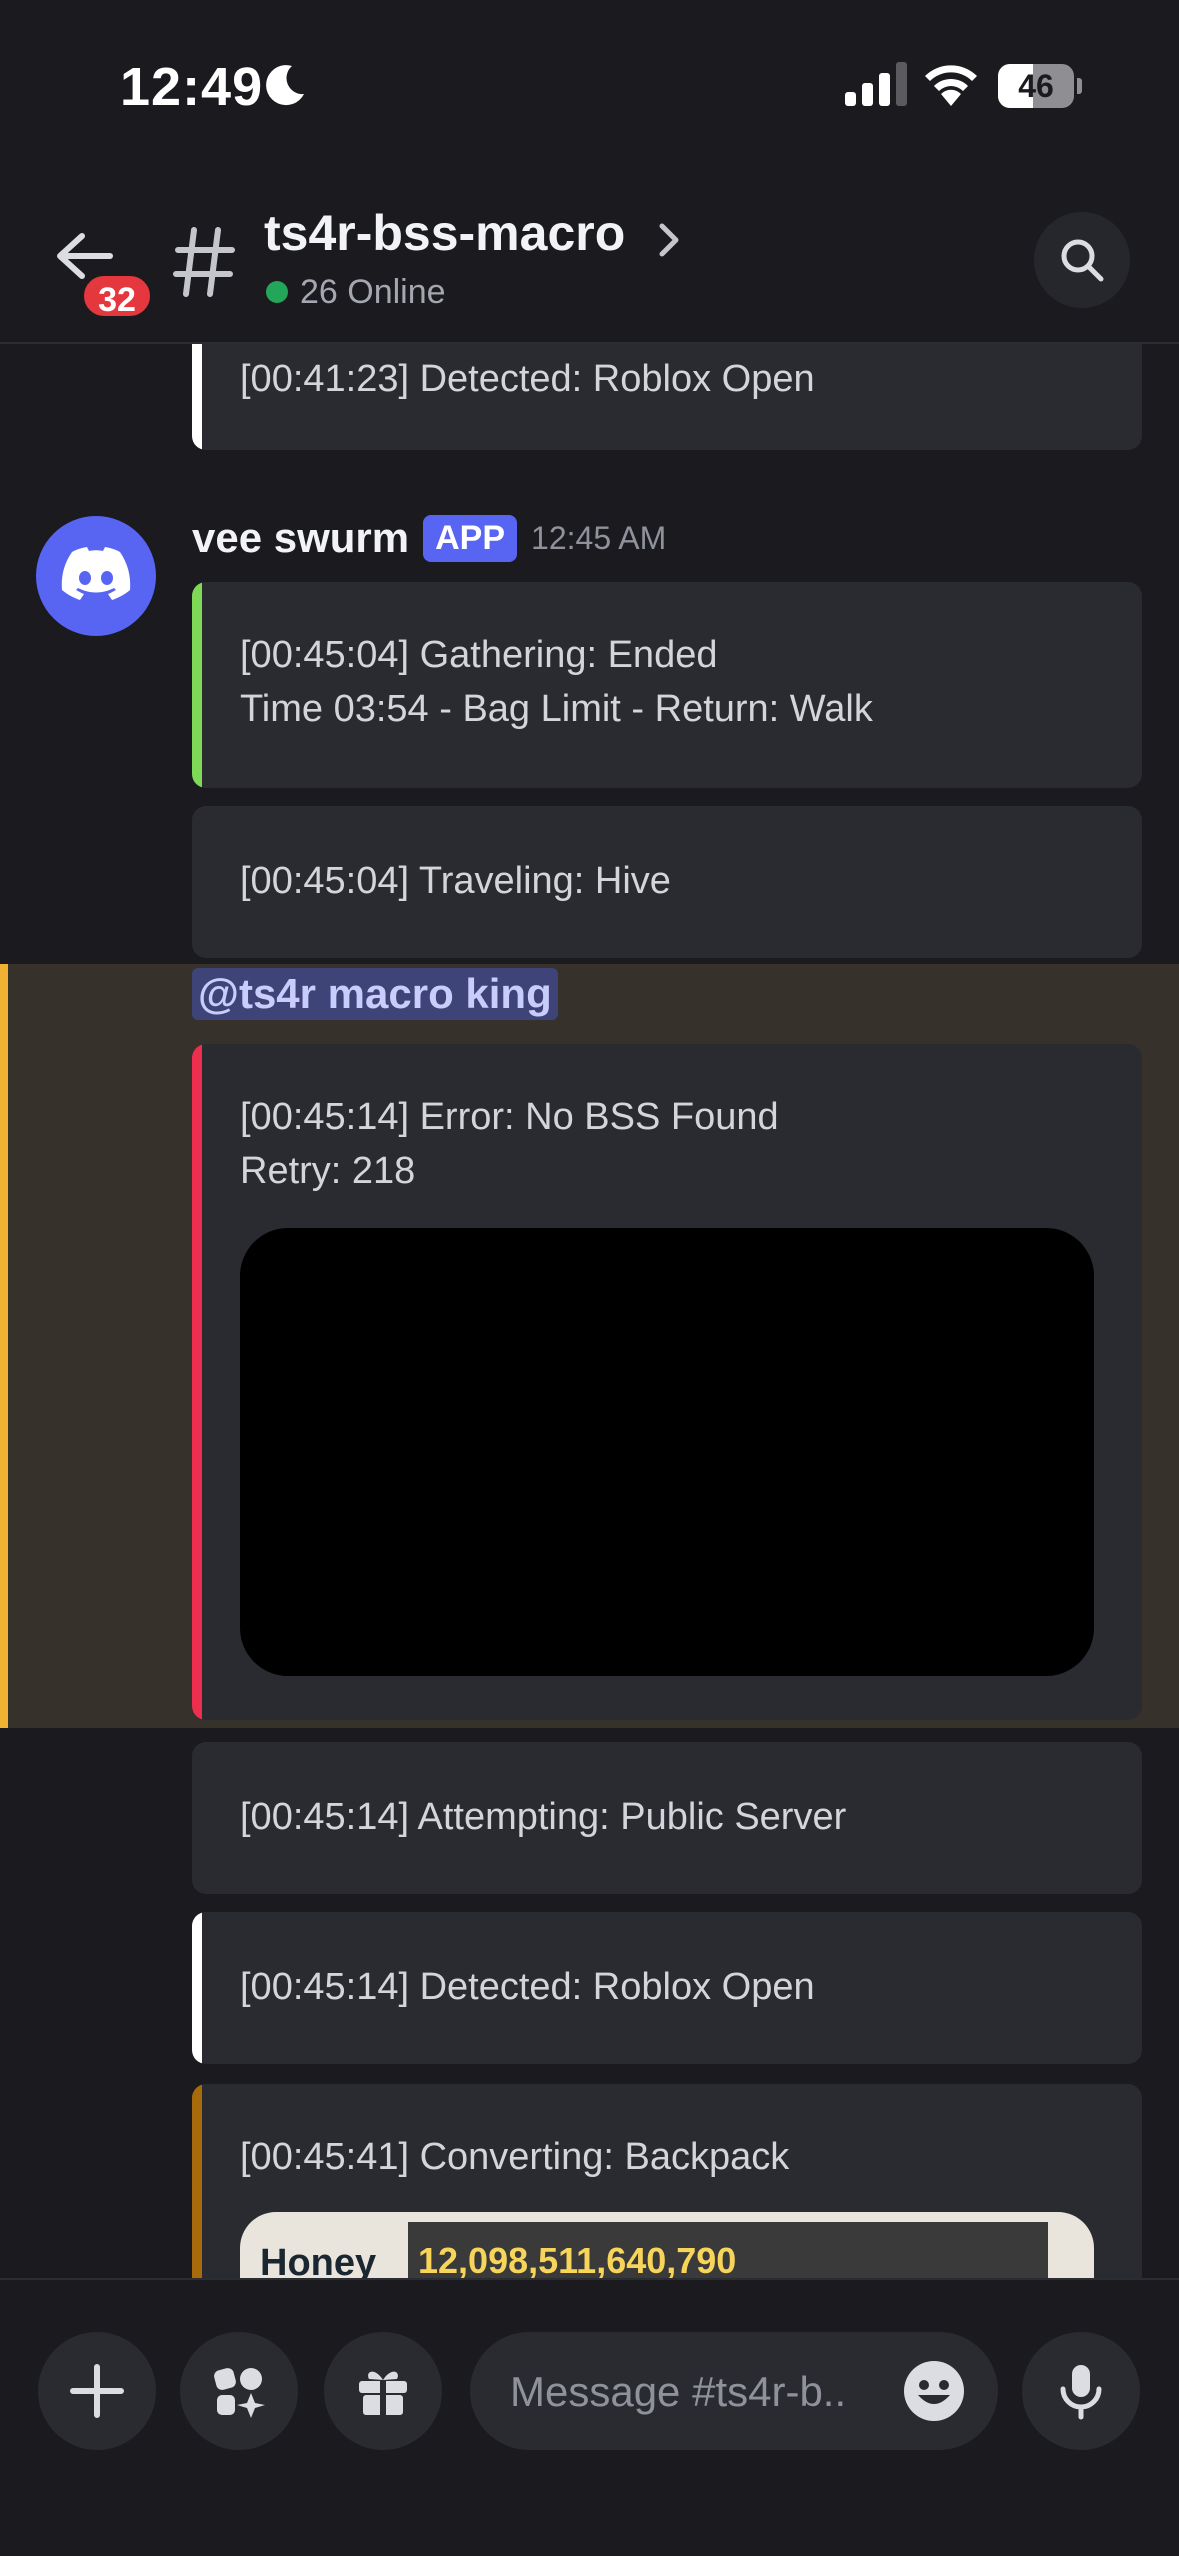 This screenshot has width=1179, height=2556. I want to click on message-input-placeholder: Message #ts4r-b.., so click(678, 2391).